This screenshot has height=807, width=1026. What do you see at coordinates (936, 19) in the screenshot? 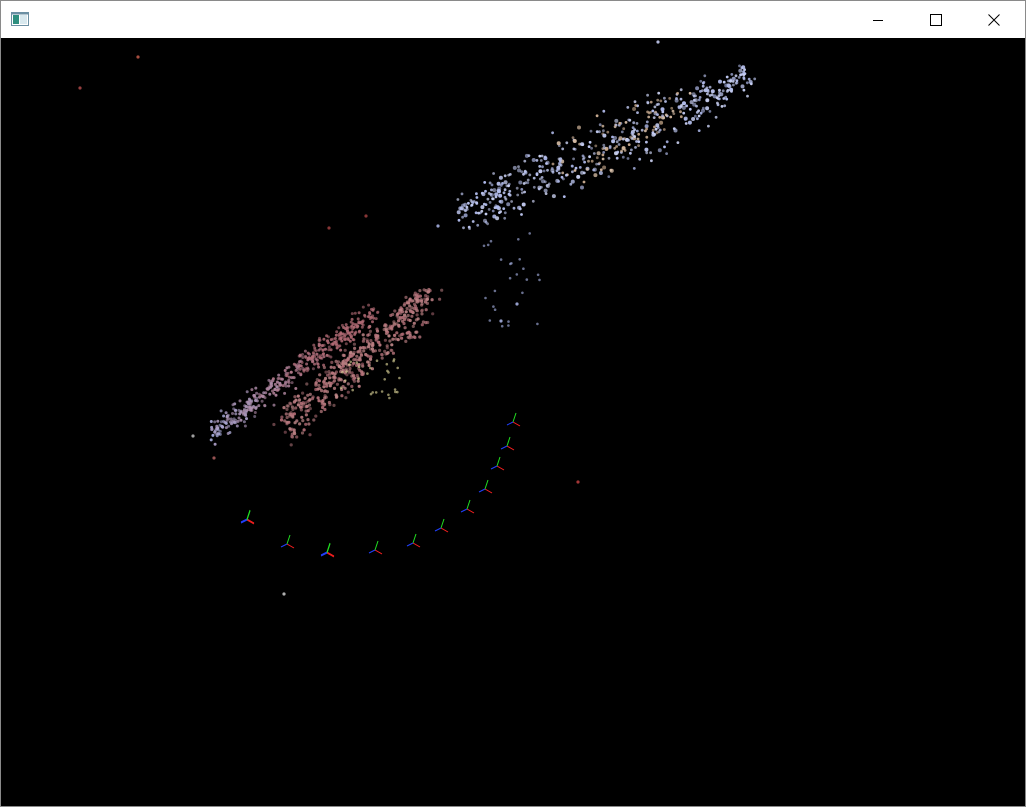
I see `maximize-button` at bounding box center [936, 19].